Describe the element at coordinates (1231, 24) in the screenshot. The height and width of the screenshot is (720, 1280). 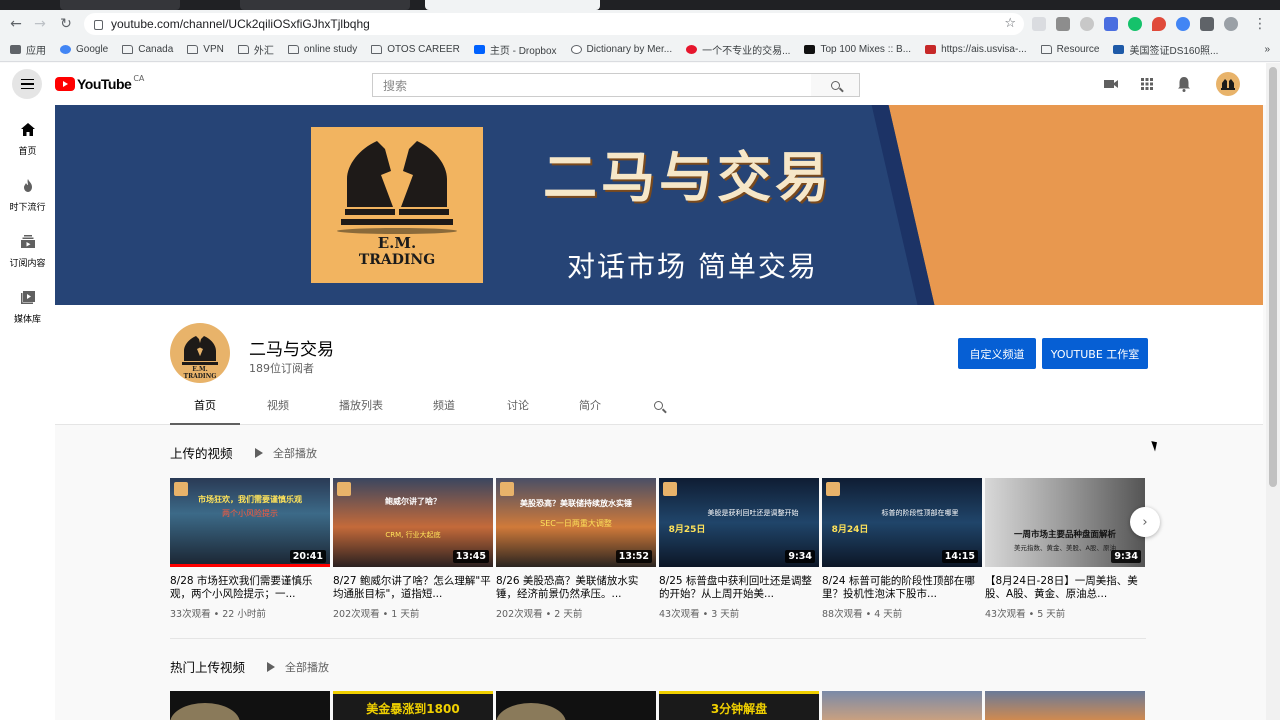
I see `profile-icon` at that location.